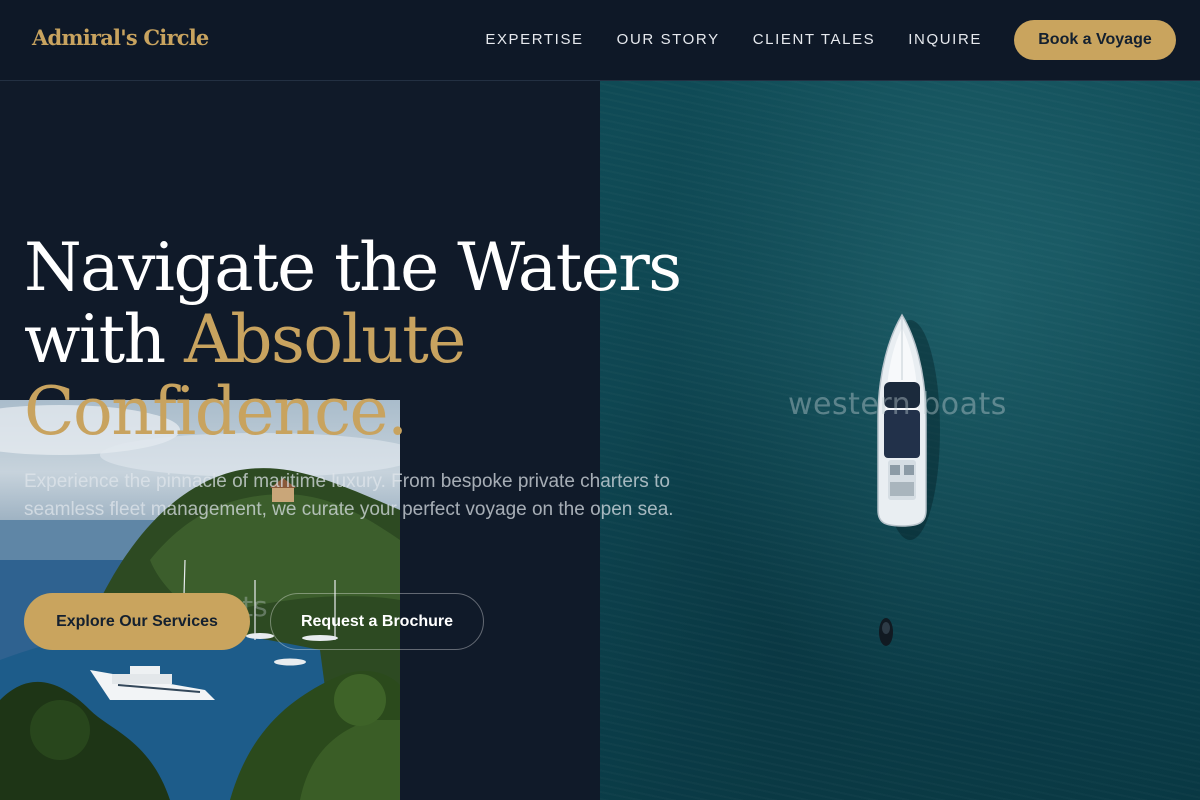 The height and width of the screenshot is (800, 1200). What do you see at coordinates (1095, 40) in the screenshot?
I see `book-voyage-button: Book a Voyage` at bounding box center [1095, 40].